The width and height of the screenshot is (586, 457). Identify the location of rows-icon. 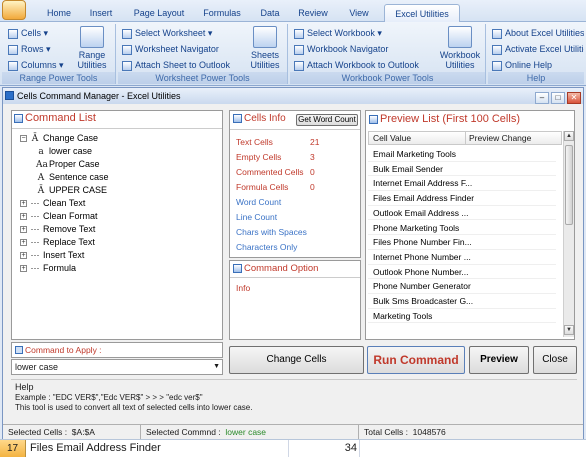
(13, 49).